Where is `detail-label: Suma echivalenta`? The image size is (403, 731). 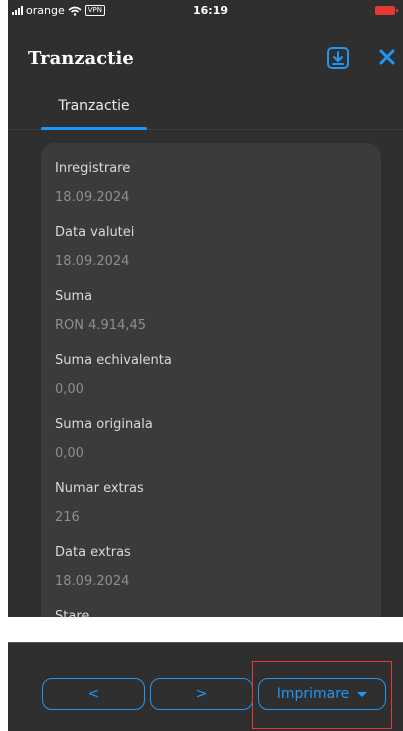 detail-label: Suma echivalenta is located at coordinates (113, 360).